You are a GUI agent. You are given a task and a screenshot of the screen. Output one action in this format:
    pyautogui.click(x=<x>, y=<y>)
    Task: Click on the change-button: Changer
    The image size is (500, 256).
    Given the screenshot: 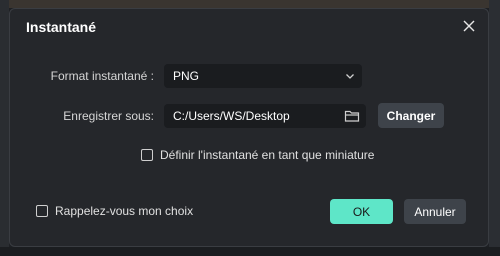 What is the action you would take?
    pyautogui.click(x=411, y=115)
    